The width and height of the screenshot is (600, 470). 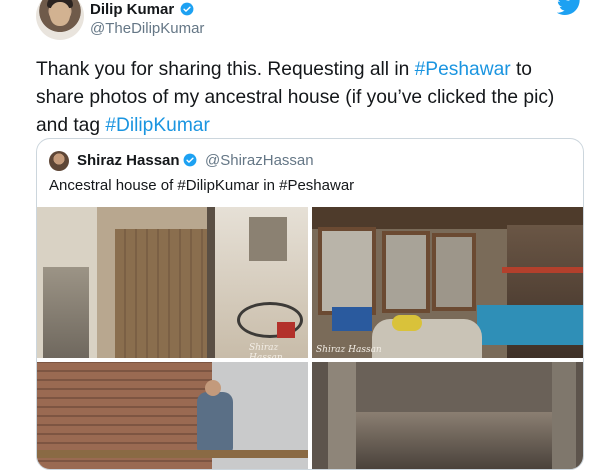 I want to click on avatar-face, so click(x=60, y=14).